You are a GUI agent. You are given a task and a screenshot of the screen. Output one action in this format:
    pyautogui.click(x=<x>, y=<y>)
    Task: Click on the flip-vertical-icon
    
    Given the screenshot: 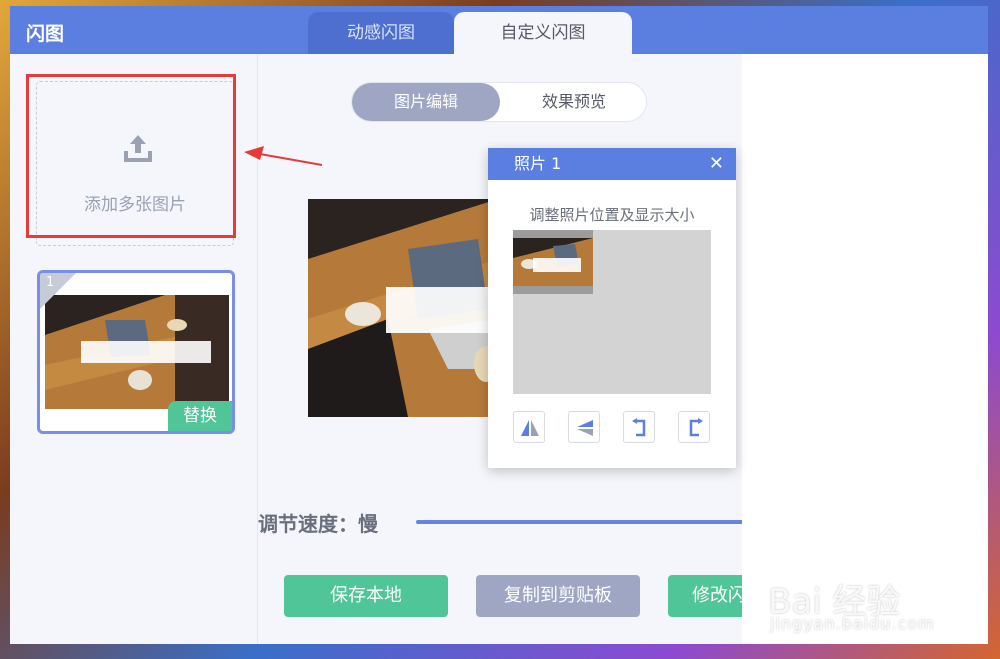 What is the action you would take?
    pyautogui.click(x=585, y=428)
    